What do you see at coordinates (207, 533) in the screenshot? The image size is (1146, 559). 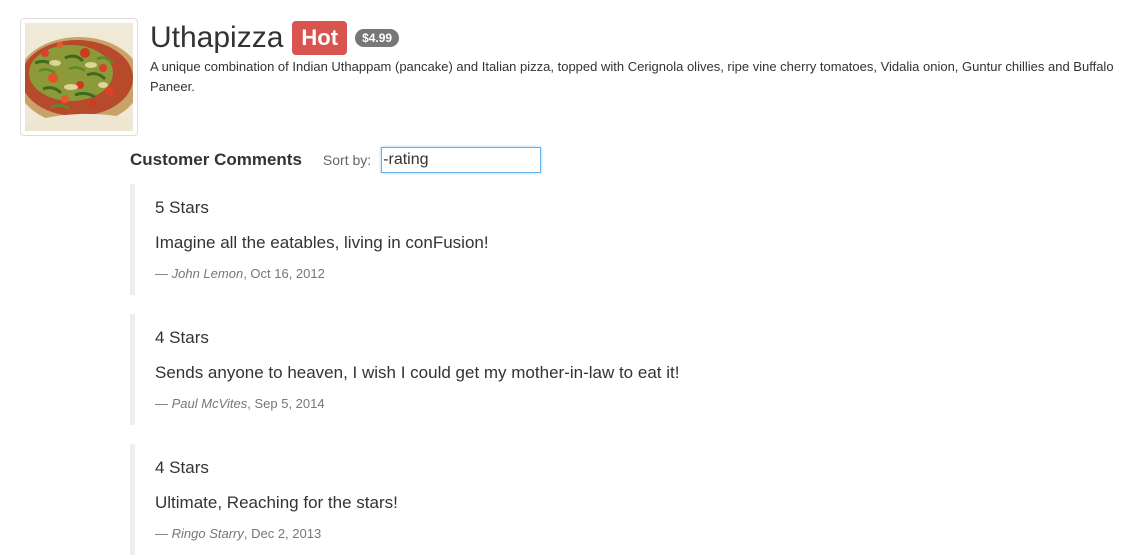 I see `comment-author: Ringo Starry` at bounding box center [207, 533].